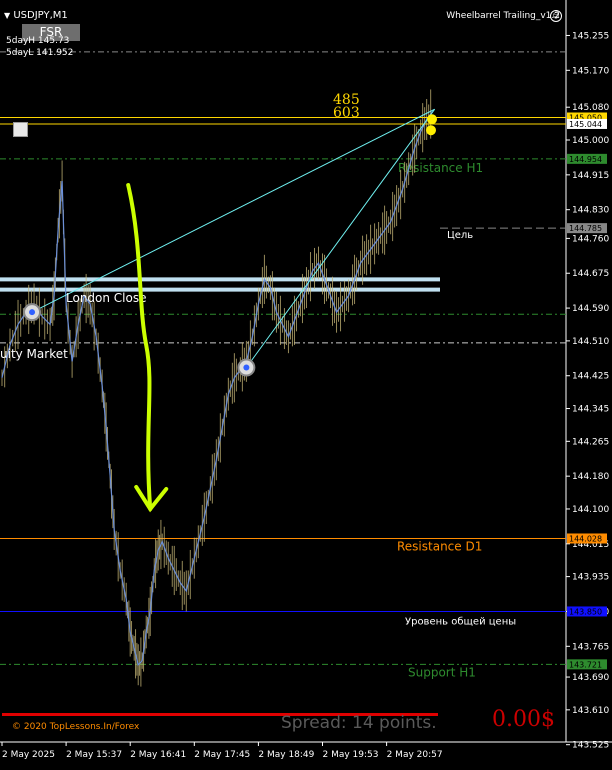  I want to click on annotation-arrow, so click(139, 347).